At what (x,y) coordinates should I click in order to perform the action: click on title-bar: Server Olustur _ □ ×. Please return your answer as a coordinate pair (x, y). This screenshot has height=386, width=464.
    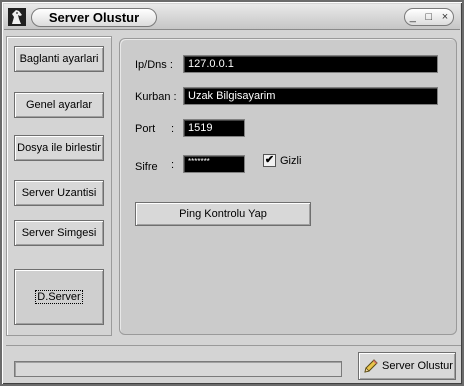
    Looking at the image, I should click on (232, 17).